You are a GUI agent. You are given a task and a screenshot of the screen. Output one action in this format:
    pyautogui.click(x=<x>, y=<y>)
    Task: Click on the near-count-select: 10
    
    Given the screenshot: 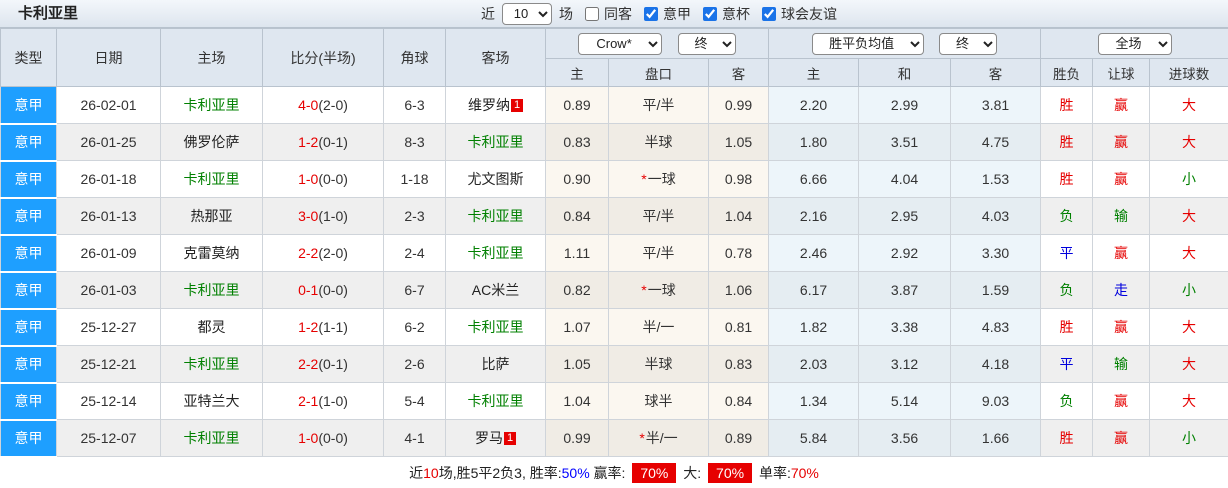 What is the action you would take?
    pyautogui.click(x=527, y=13)
    